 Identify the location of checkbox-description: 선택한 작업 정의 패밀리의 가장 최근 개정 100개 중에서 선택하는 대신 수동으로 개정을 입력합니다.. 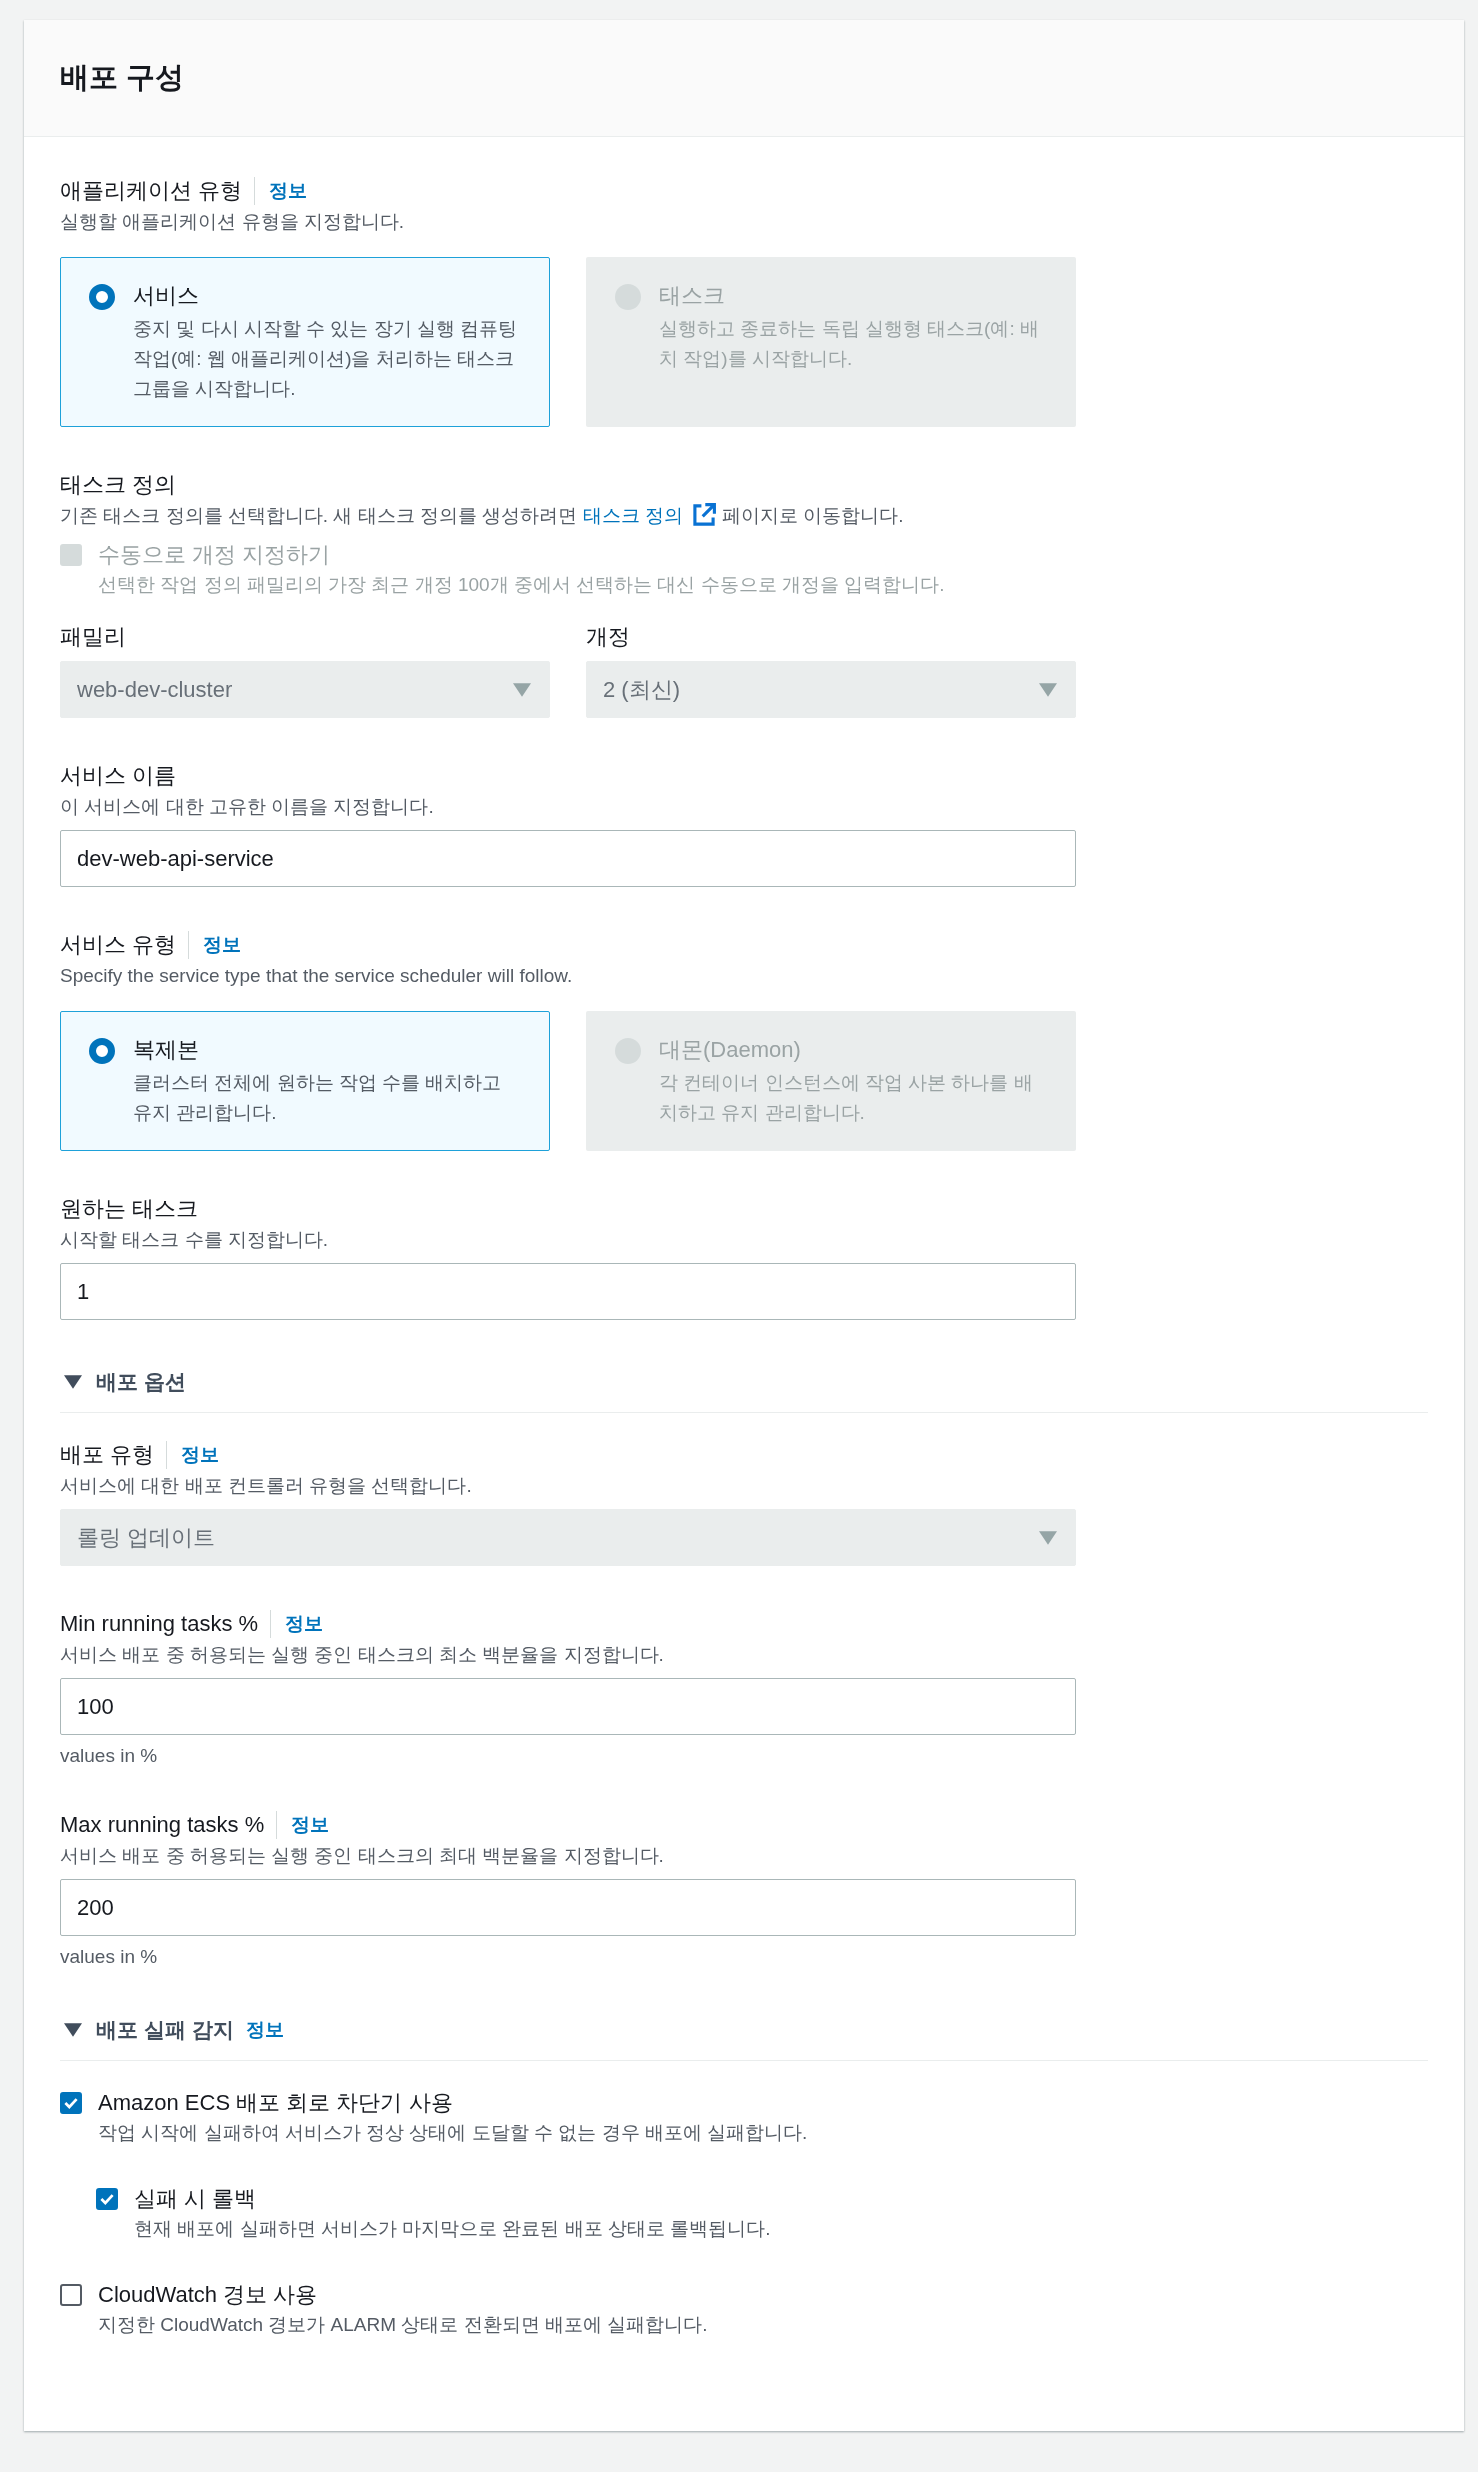
(521, 585).